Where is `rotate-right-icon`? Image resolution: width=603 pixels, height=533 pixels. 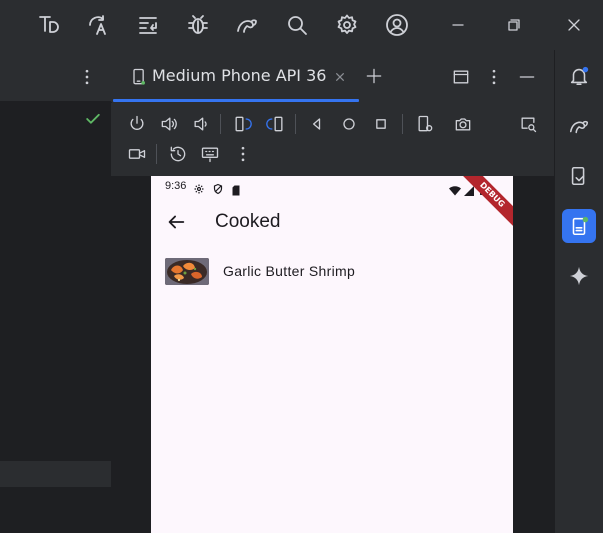 rotate-right-icon is located at coordinates (276, 124).